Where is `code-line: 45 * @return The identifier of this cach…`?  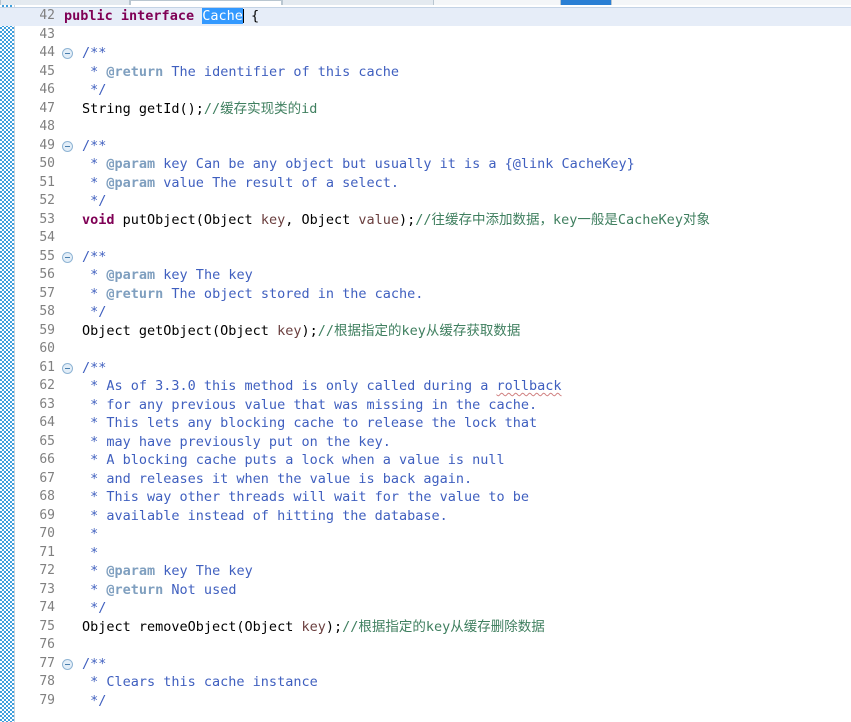
code-line: 45 * @return The identifier of this cach… is located at coordinates (425, 72).